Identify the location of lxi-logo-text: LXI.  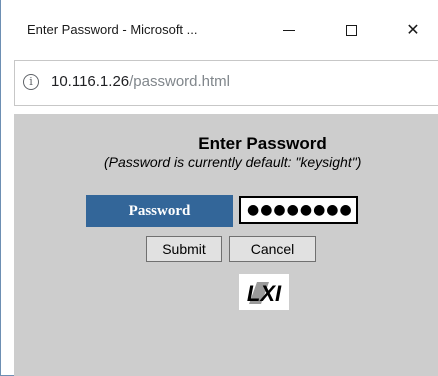
(264, 293).